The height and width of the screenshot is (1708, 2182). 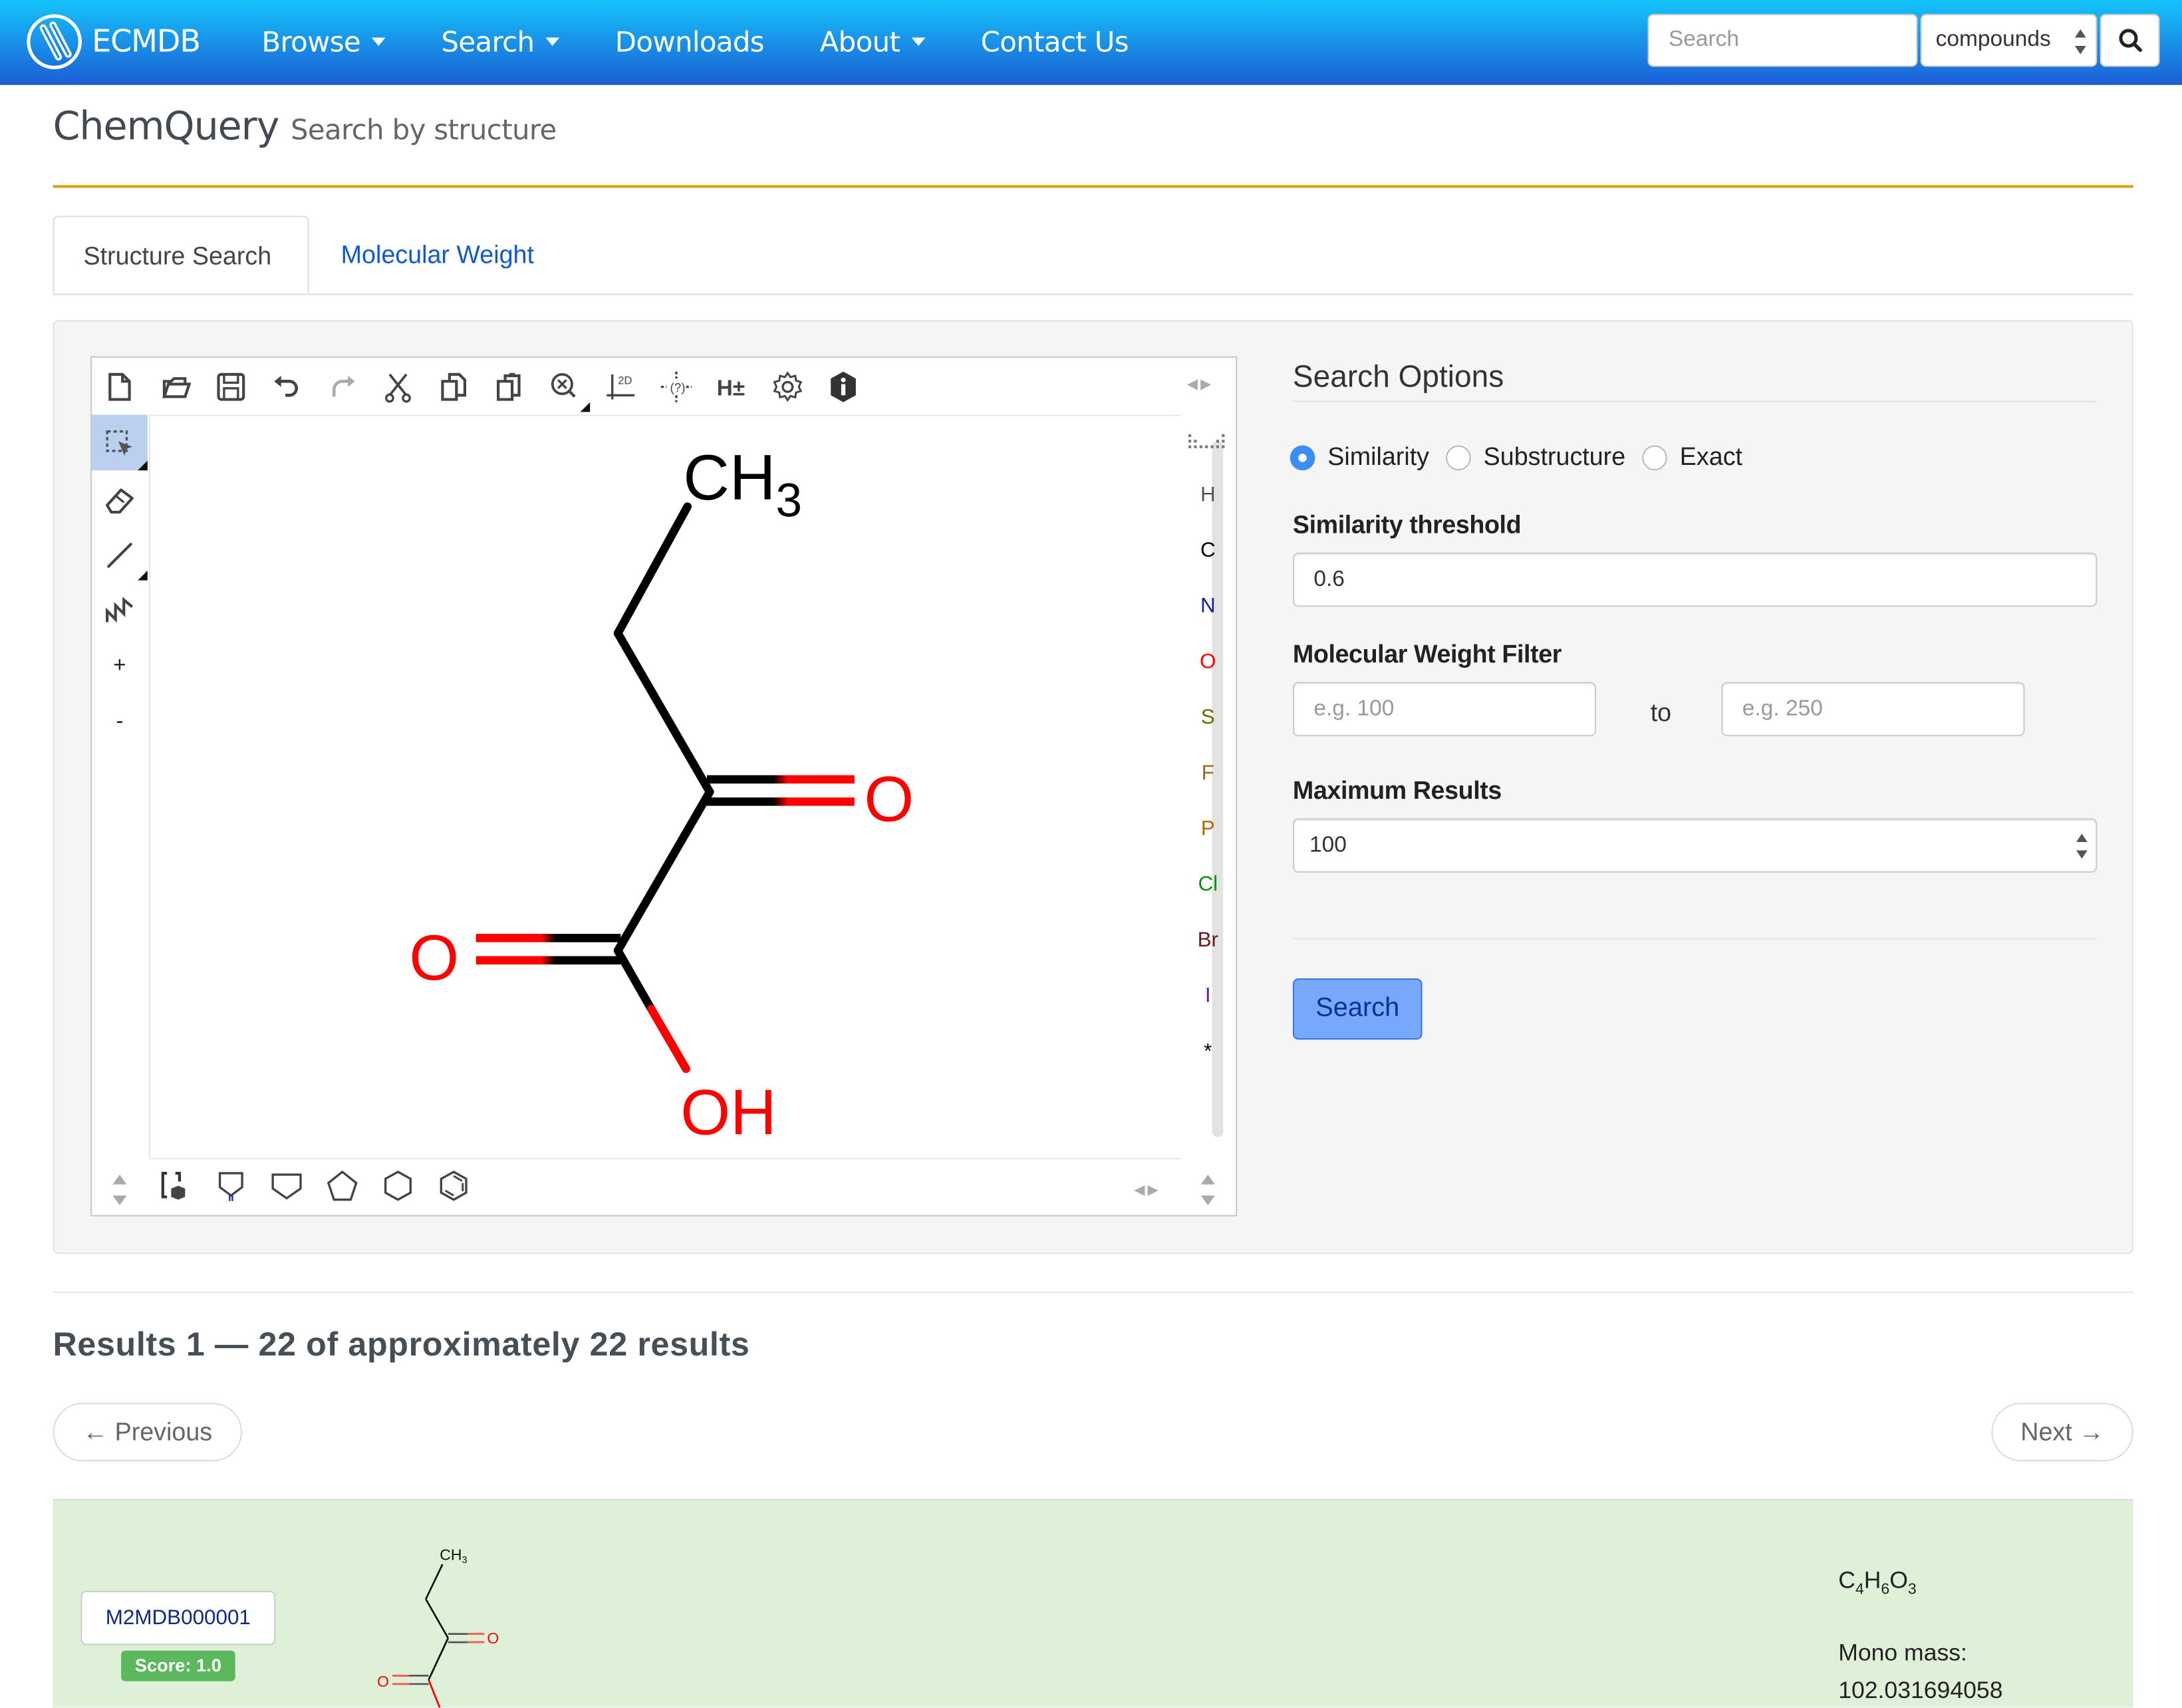 I want to click on zoom-icon, so click(x=565, y=387).